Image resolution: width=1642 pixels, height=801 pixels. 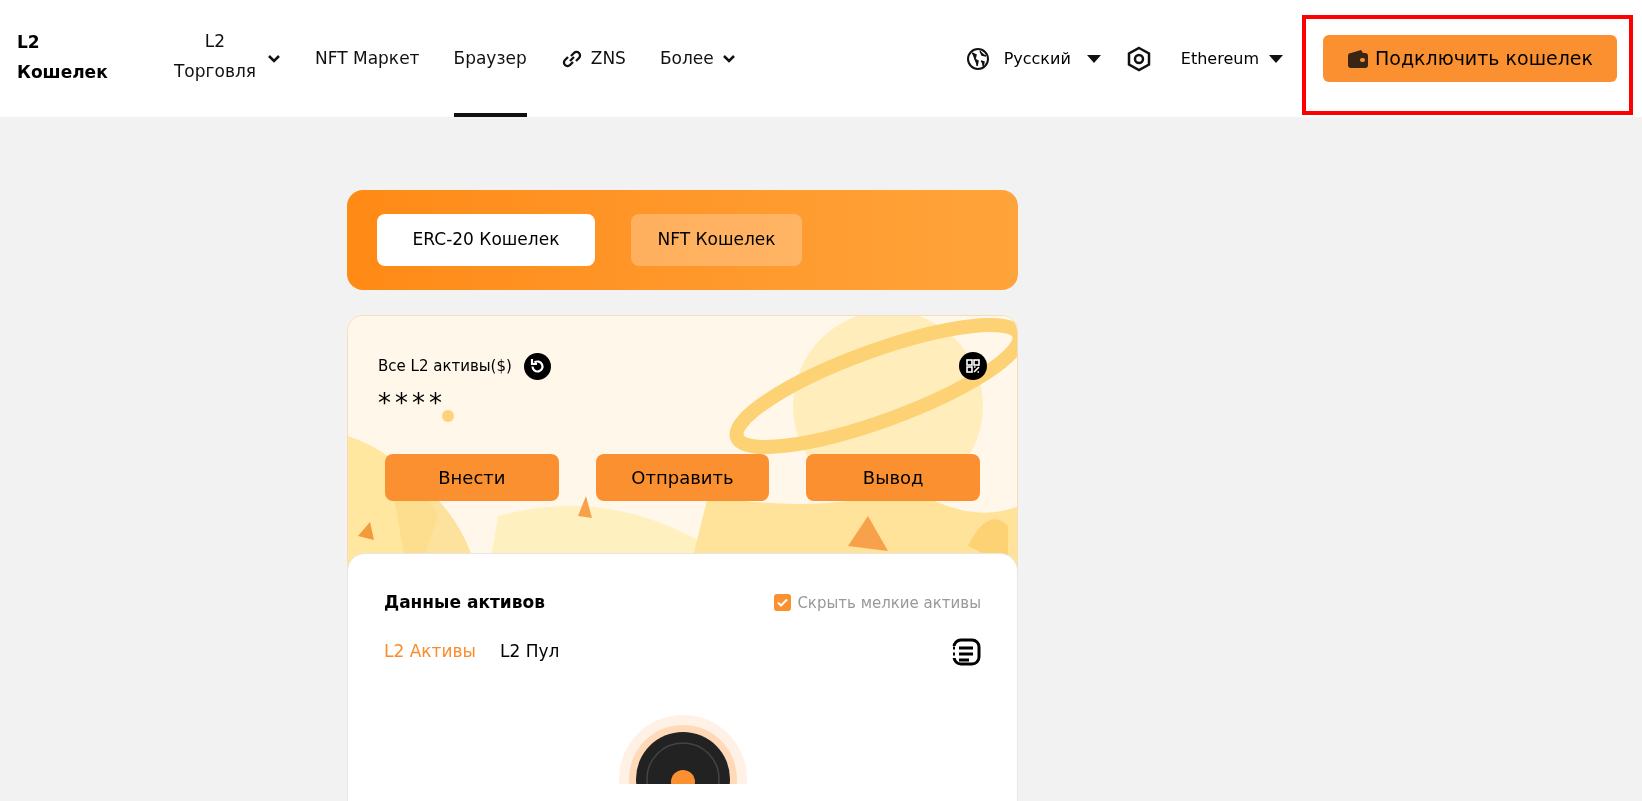 I want to click on wallet-tab: NFT Кошелек, so click(x=716, y=240).